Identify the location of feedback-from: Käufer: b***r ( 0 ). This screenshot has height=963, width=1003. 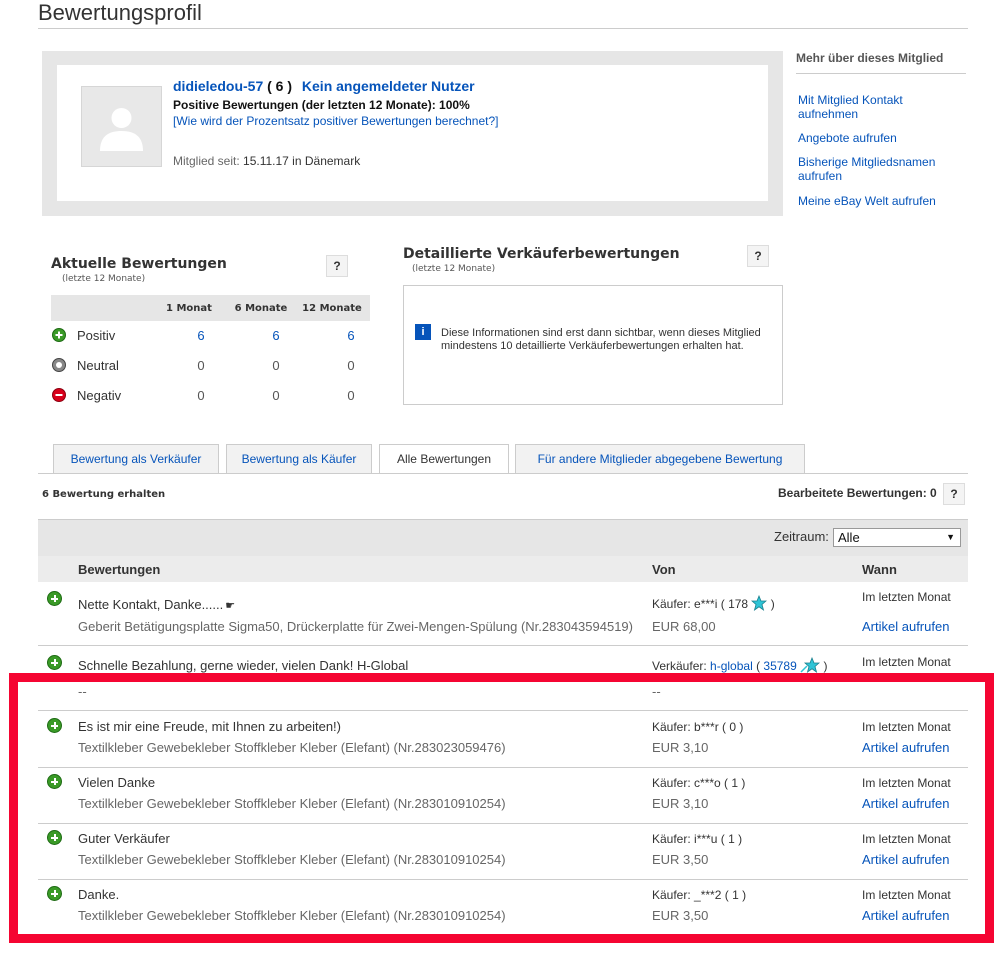
(698, 727).